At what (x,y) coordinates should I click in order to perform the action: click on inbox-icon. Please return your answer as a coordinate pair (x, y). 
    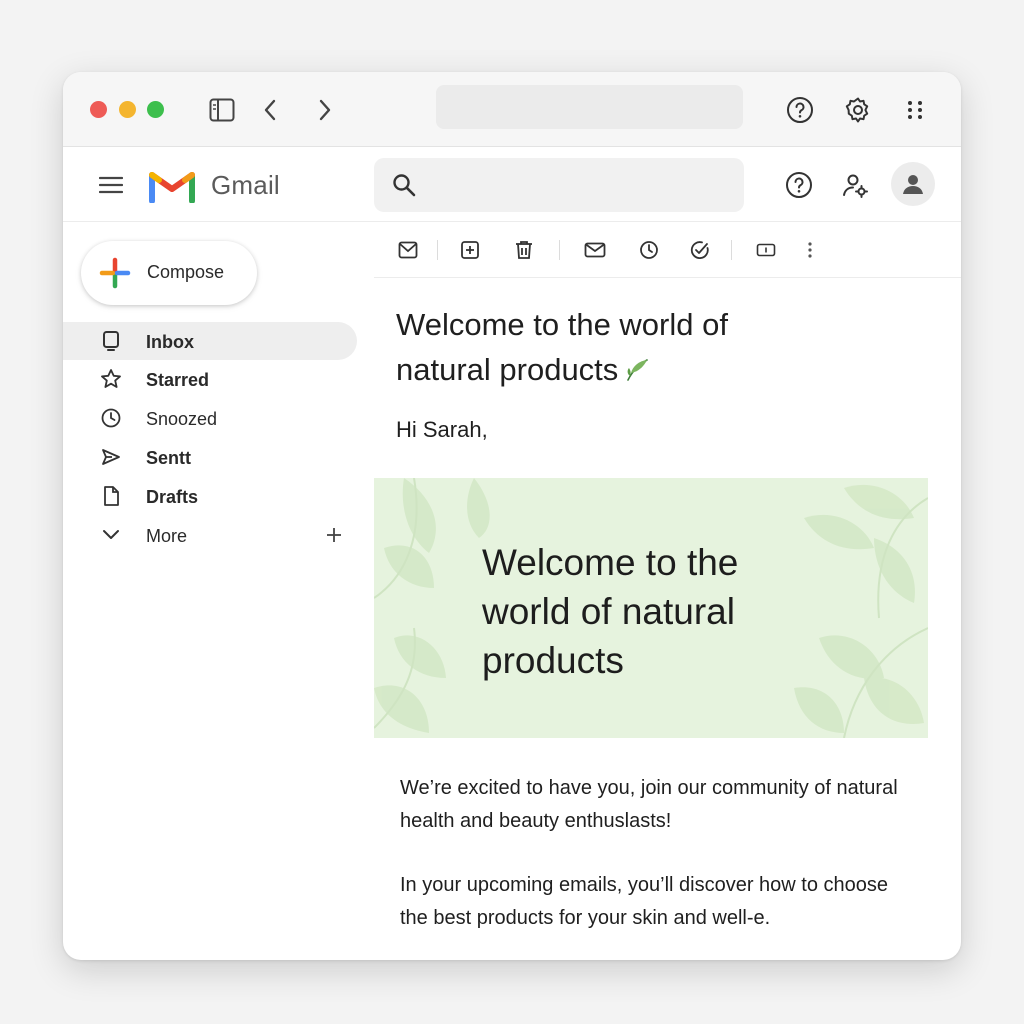
    Looking at the image, I should click on (111, 341).